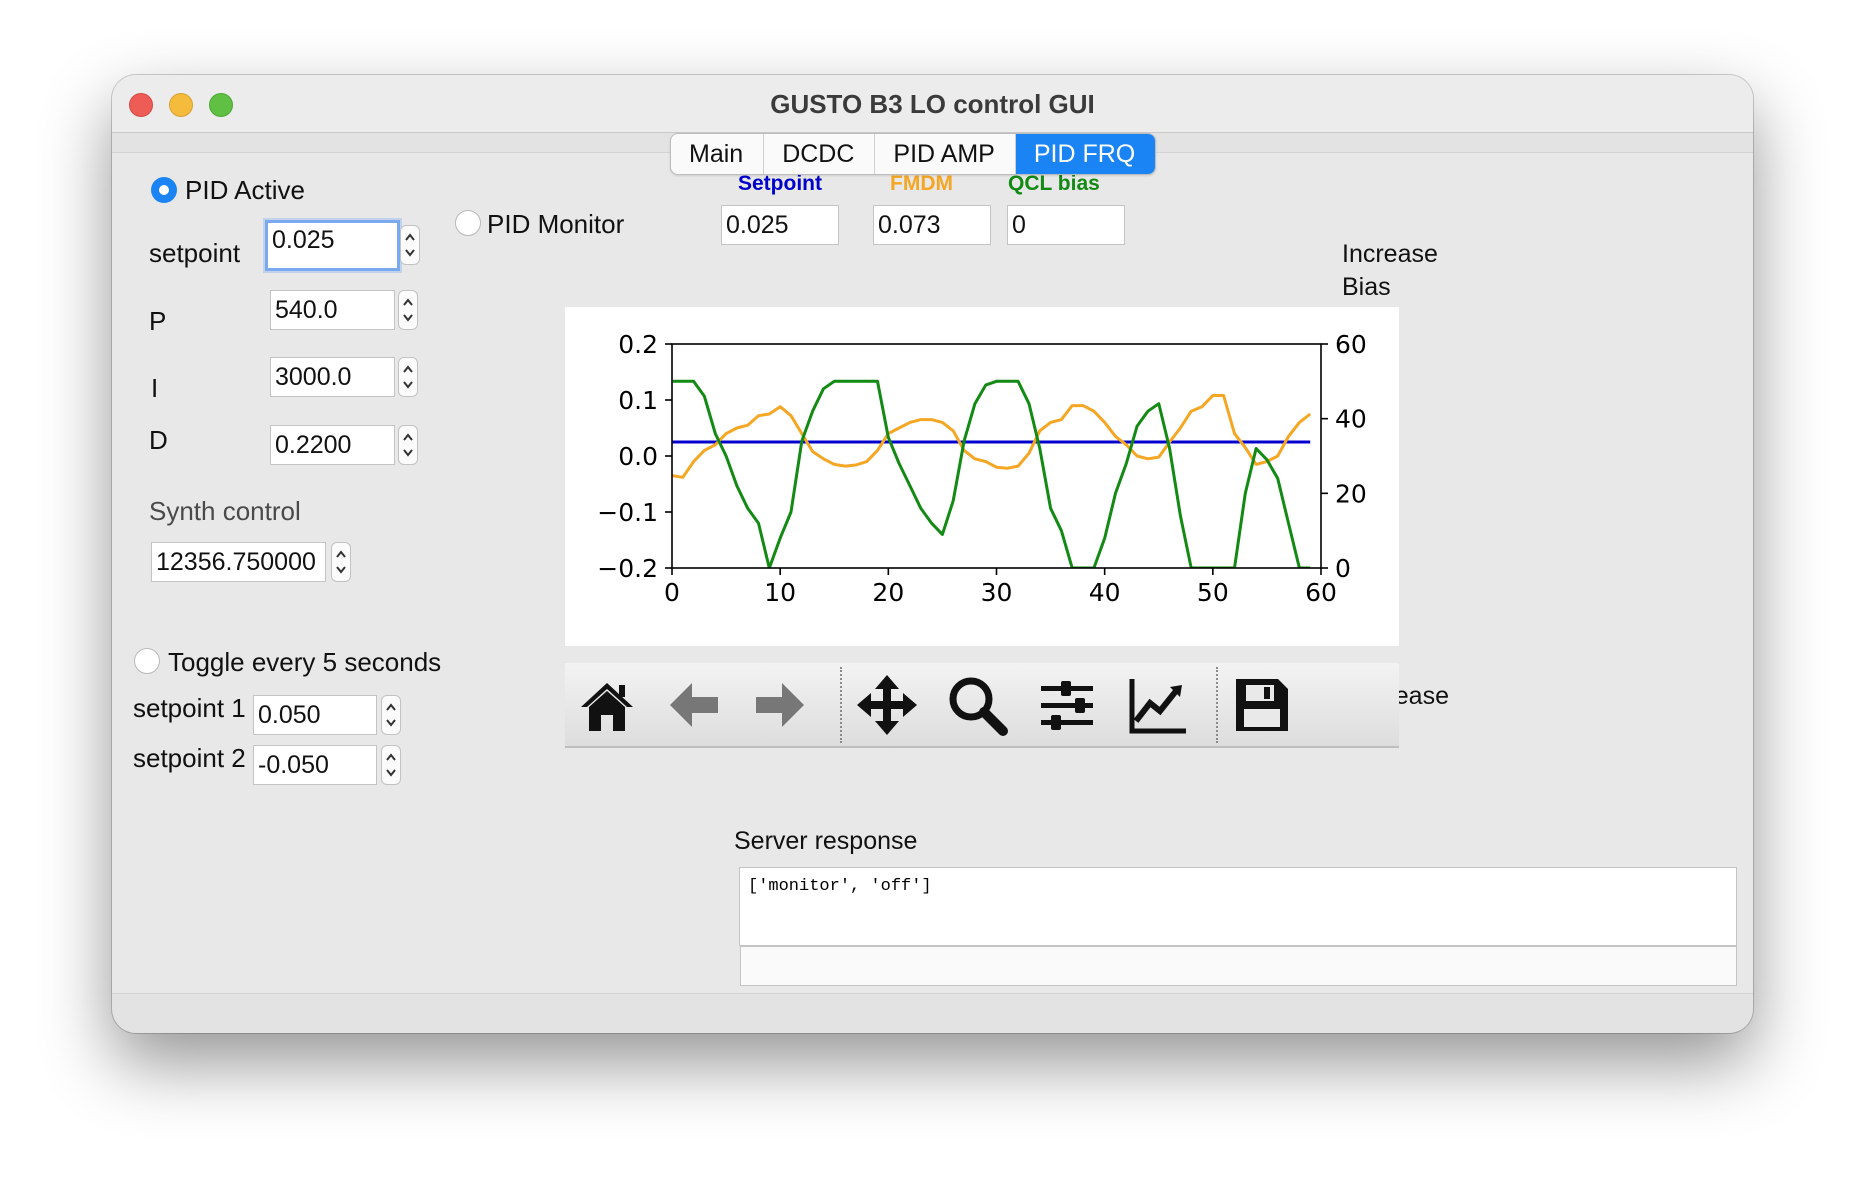  Describe the element at coordinates (1351, 419) in the screenshot. I see `y-right-tick-label: 40` at that location.